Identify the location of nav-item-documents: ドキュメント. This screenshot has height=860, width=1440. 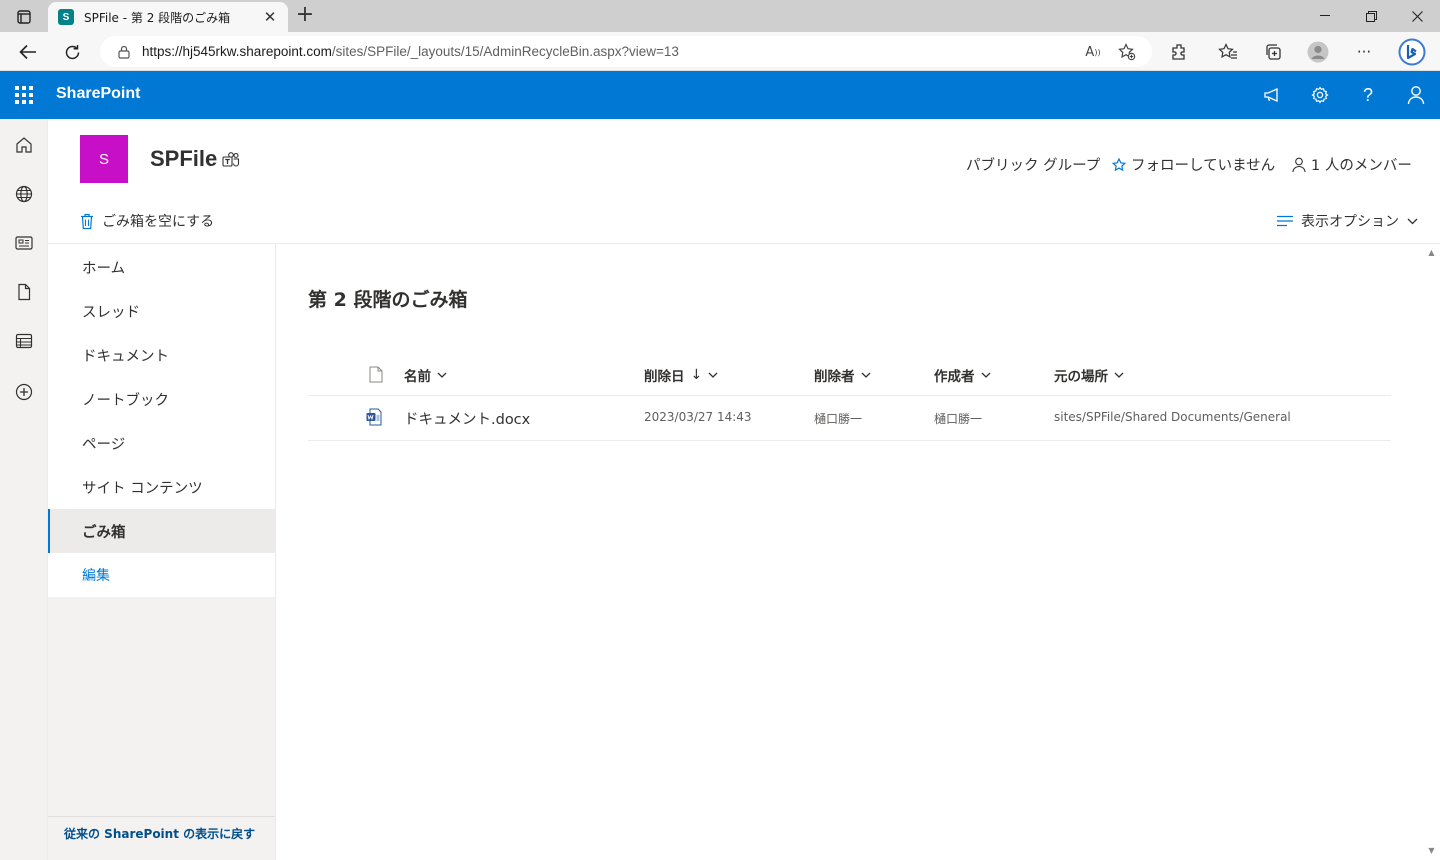
(161, 355).